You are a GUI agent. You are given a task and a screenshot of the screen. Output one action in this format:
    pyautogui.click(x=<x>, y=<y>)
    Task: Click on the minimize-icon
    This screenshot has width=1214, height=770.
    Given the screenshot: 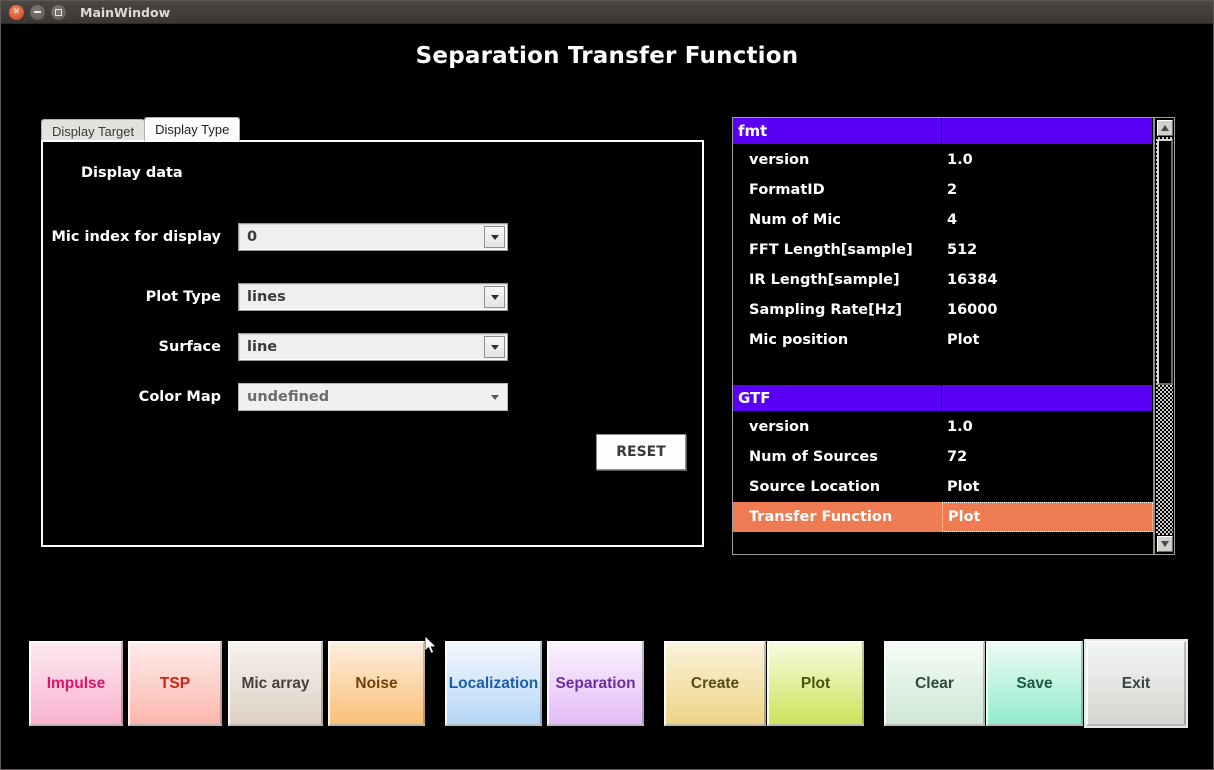 What is the action you would take?
    pyautogui.click(x=37, y=12)
    